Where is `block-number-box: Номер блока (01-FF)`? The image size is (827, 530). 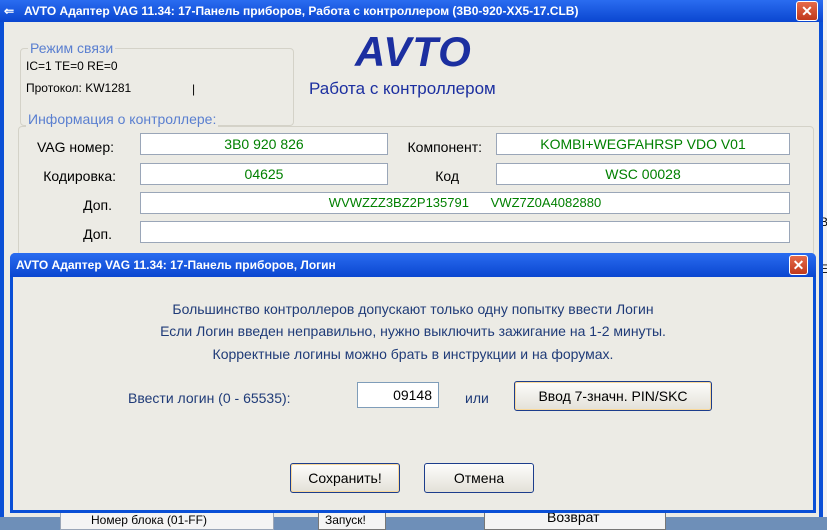
block-number-box: Номер блока (01-FF) is located at coordinates (167, 520).